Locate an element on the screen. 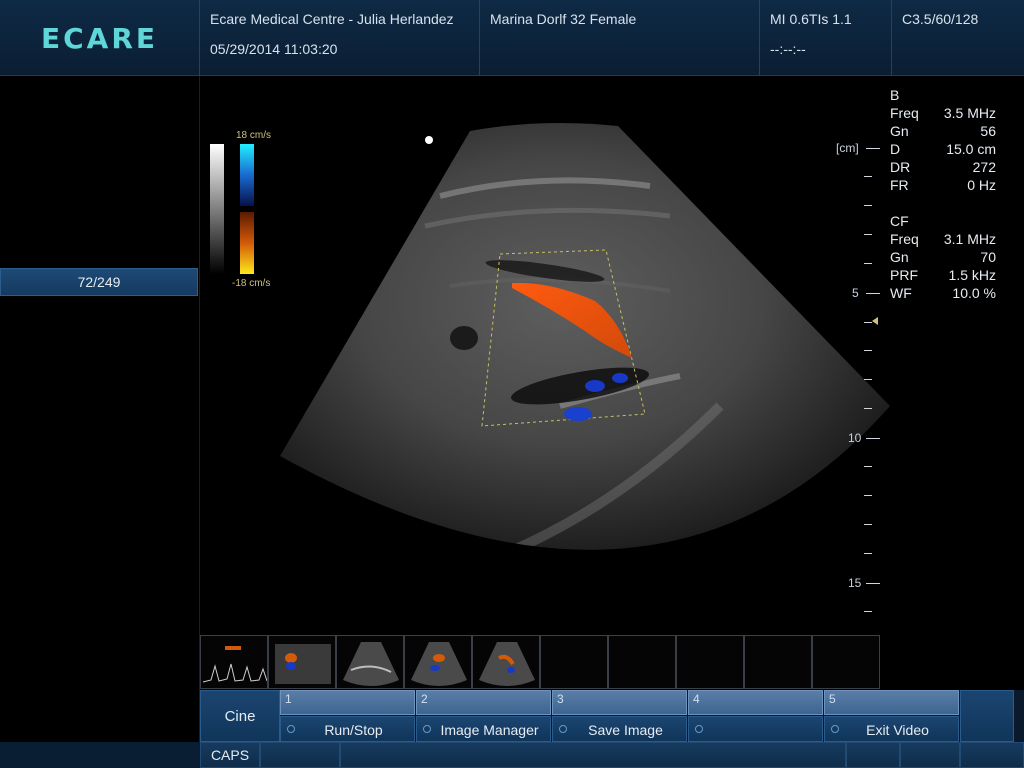 The height and width of the screenshot is (768, 1024). logo-text: ECARE is located at coordinates (99, 38).